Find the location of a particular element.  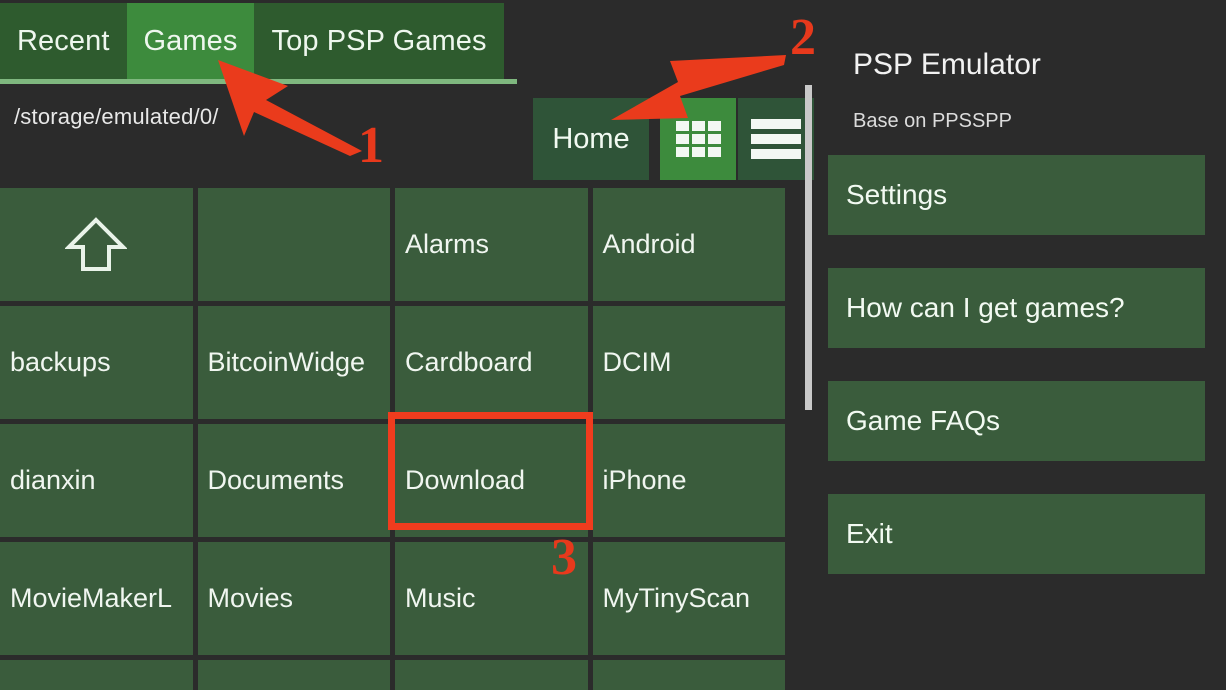

file-cell-android: Android is located at coordinates (688, 244).